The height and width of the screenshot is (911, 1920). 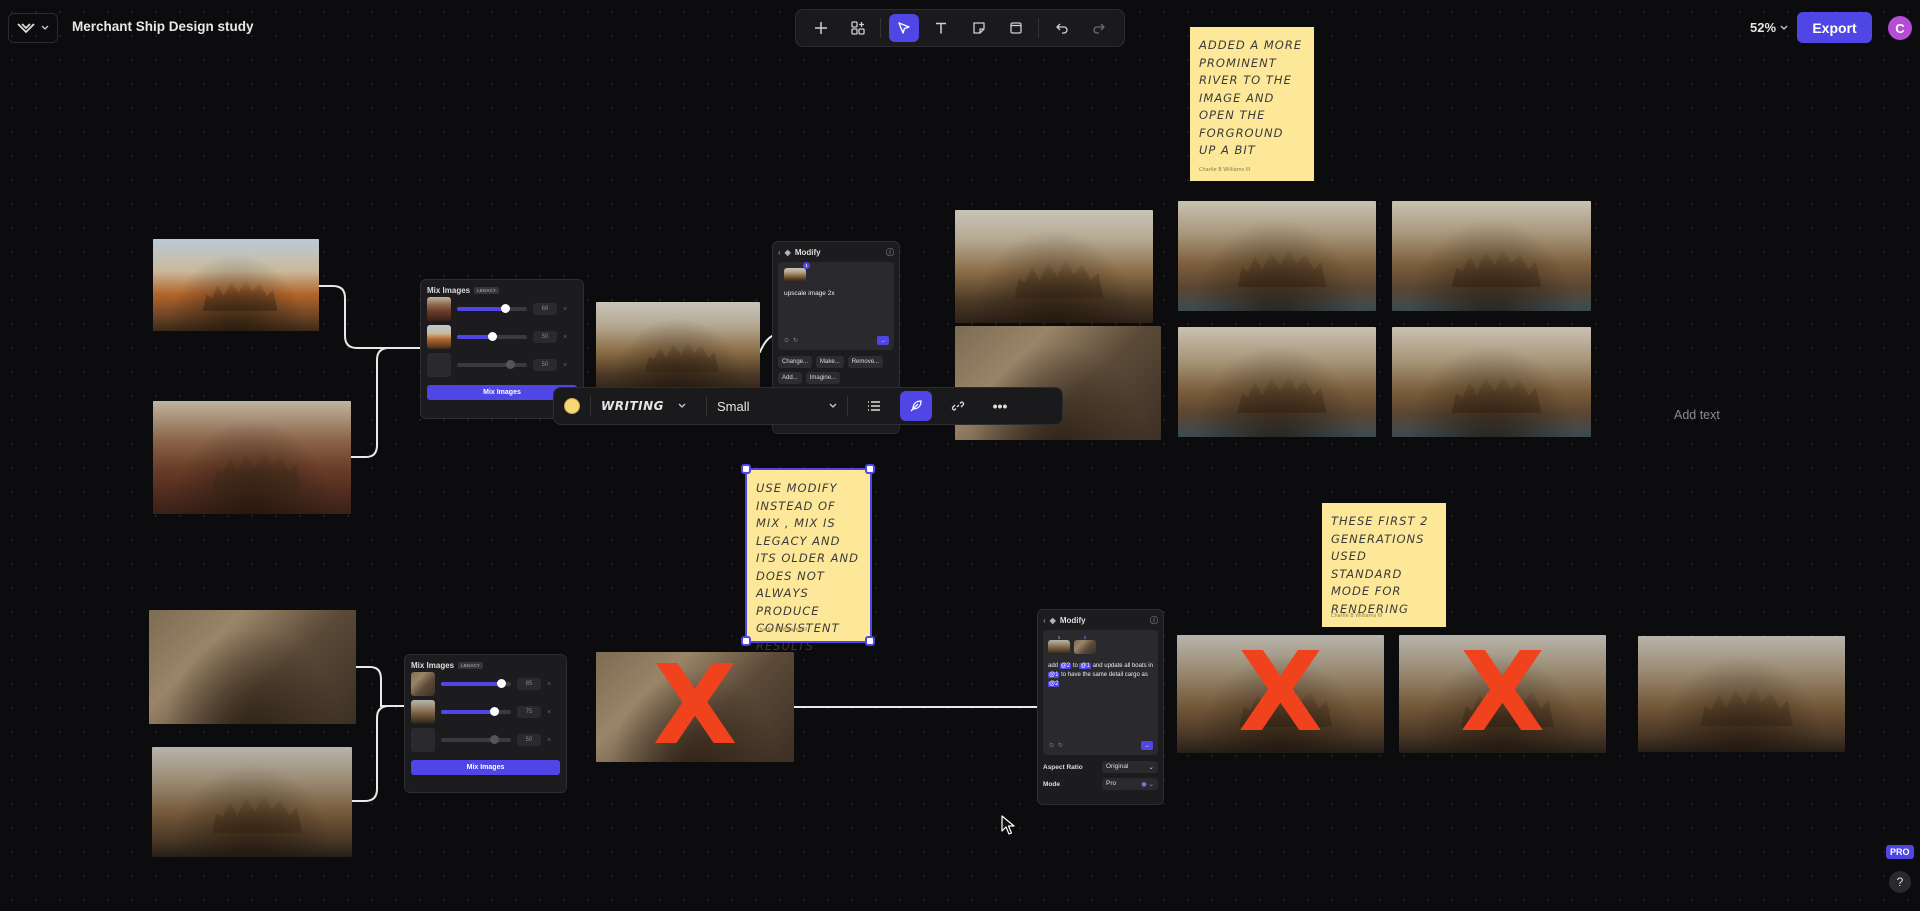 I want to click on source-image-red-fortress, so click(x=252, y=457).